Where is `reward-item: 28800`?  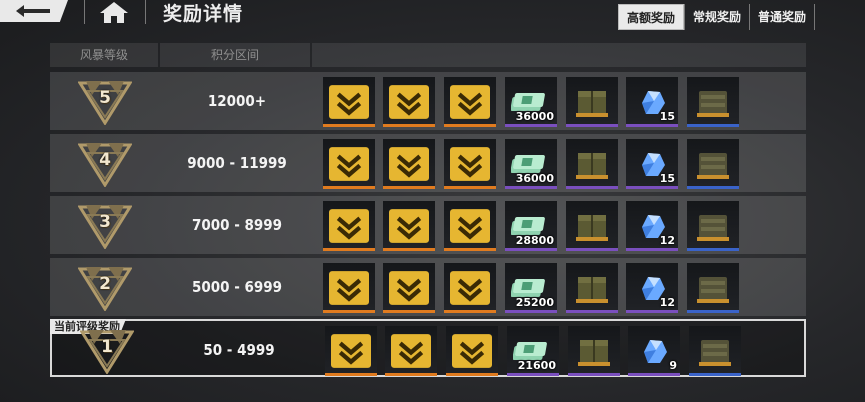 reward-item: 28800 is located at coordinates (531, 226).